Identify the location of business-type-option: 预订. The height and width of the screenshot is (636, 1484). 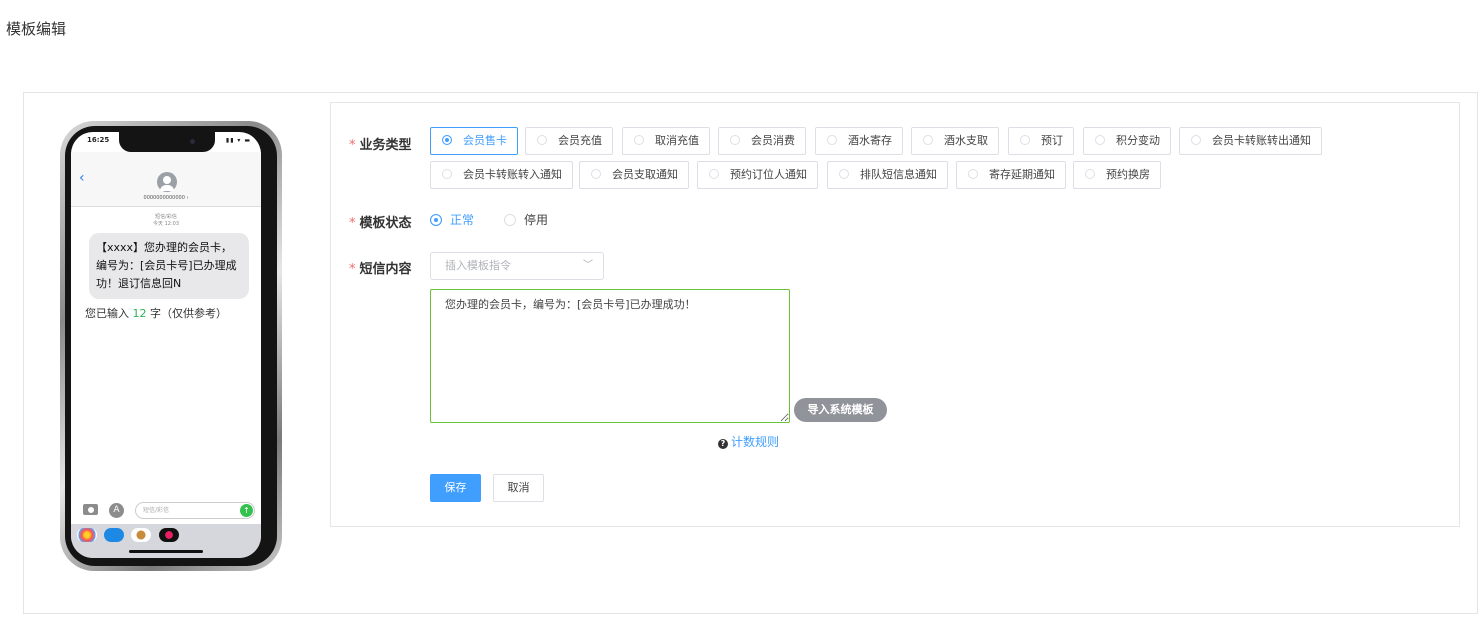
(1041, 141).